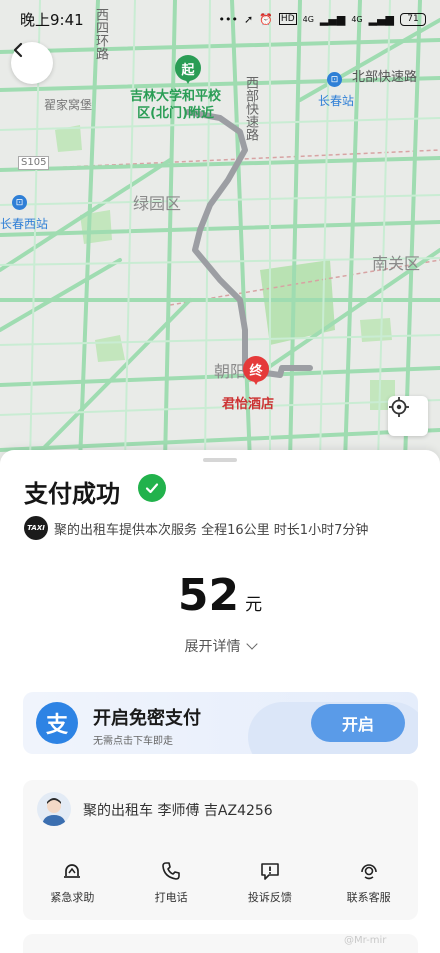 This screenshot has width=440, height=953. What do you see at coordinates (72, 494) in the screenshot?
I see `payment-status-title: 支付成功` at bounding box center [72, 494].